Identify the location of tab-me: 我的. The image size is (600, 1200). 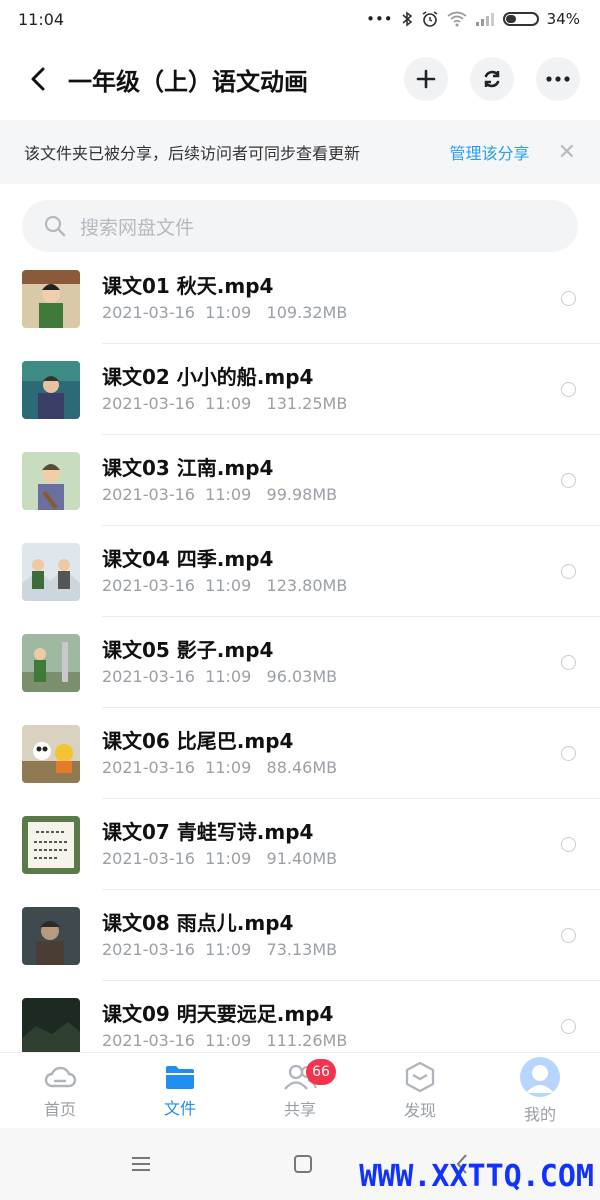
(540, 1090).